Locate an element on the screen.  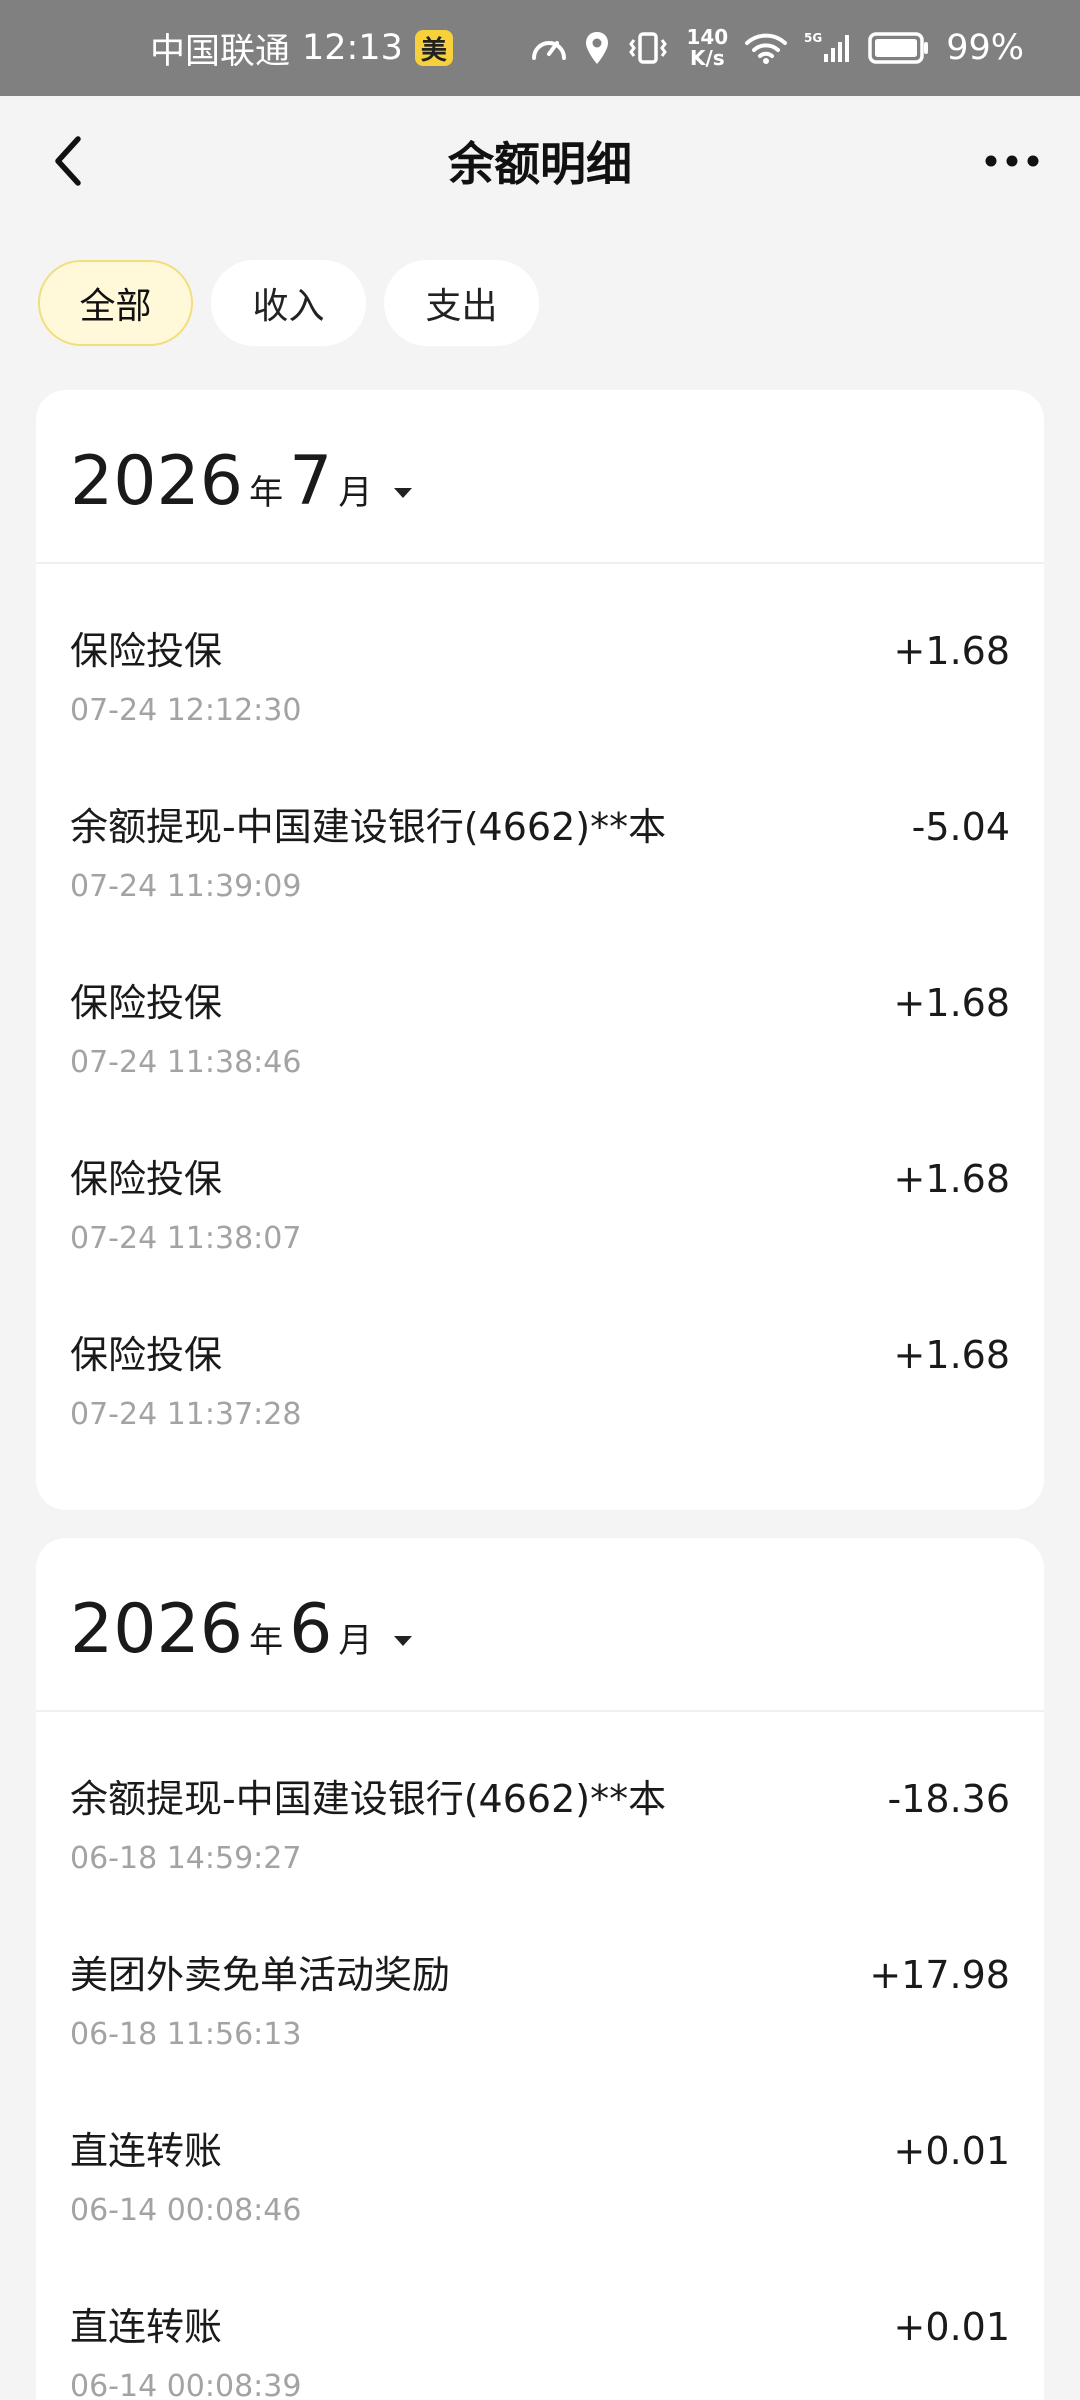
more-button is located at coordinates (1012, 161).